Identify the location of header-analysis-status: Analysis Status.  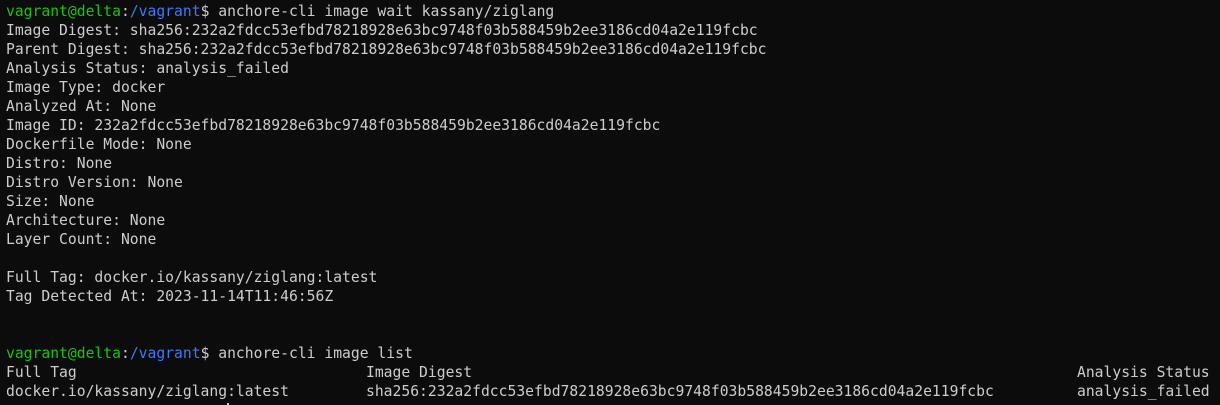
(1143, 372).